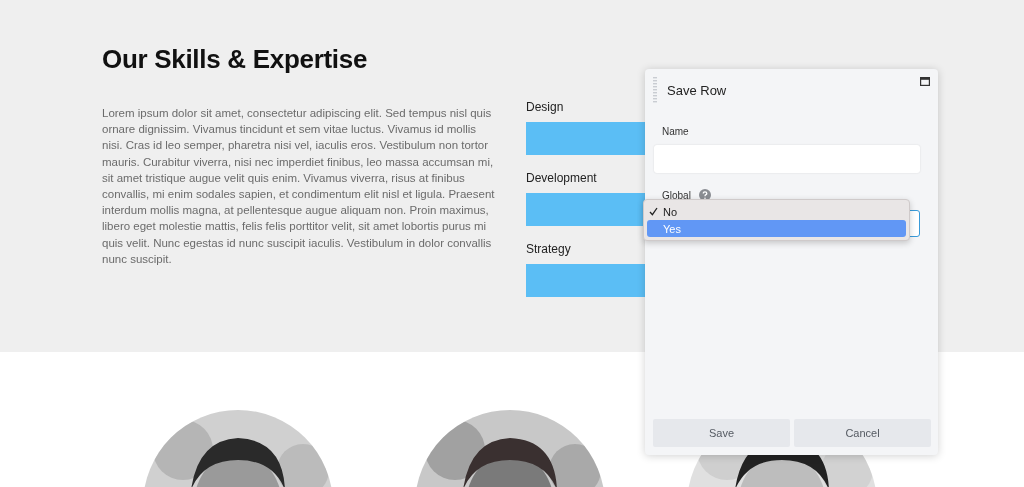 This screenshot has width=1024, height=487. What do you see at coordinates (549, 250) in the screenshot?
I see `skill-label: Strategy` at bounding box center [549, 250].